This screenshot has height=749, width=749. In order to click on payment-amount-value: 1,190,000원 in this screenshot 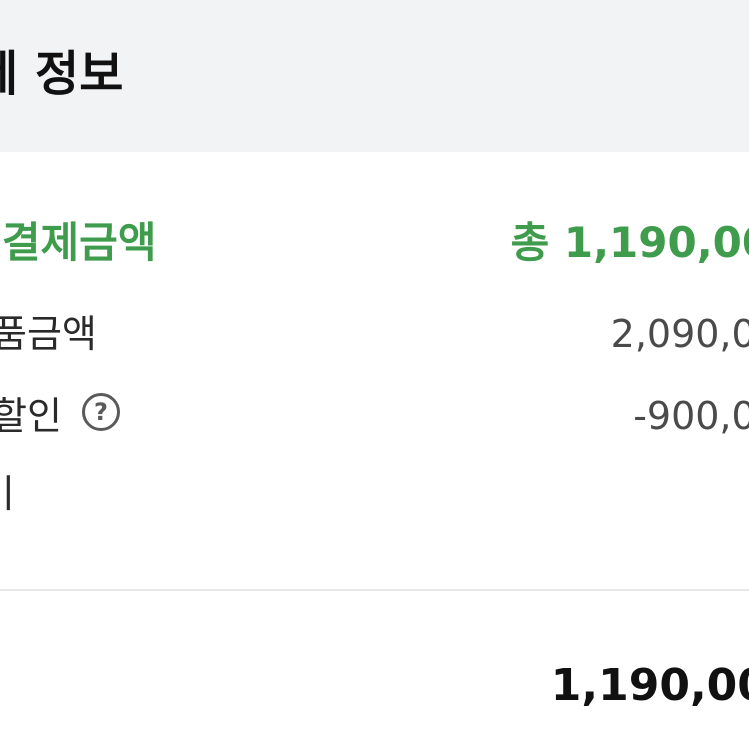, I will do `click(649, 685)`.